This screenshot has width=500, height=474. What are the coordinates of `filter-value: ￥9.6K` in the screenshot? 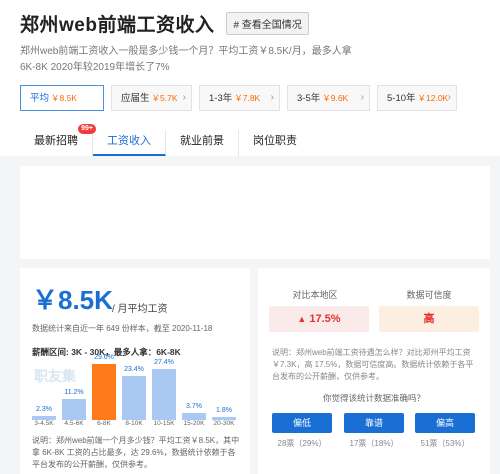 It's located at (335, 98).